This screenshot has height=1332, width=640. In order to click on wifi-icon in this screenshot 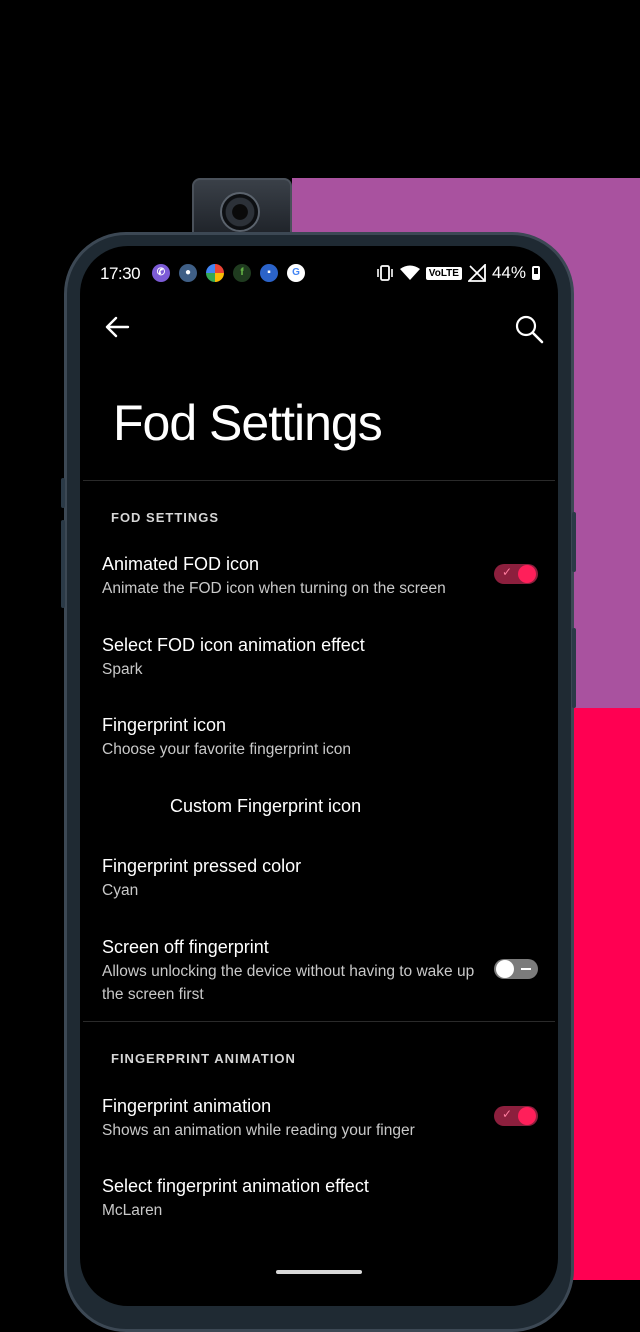, I will do `click(409, 272)`.